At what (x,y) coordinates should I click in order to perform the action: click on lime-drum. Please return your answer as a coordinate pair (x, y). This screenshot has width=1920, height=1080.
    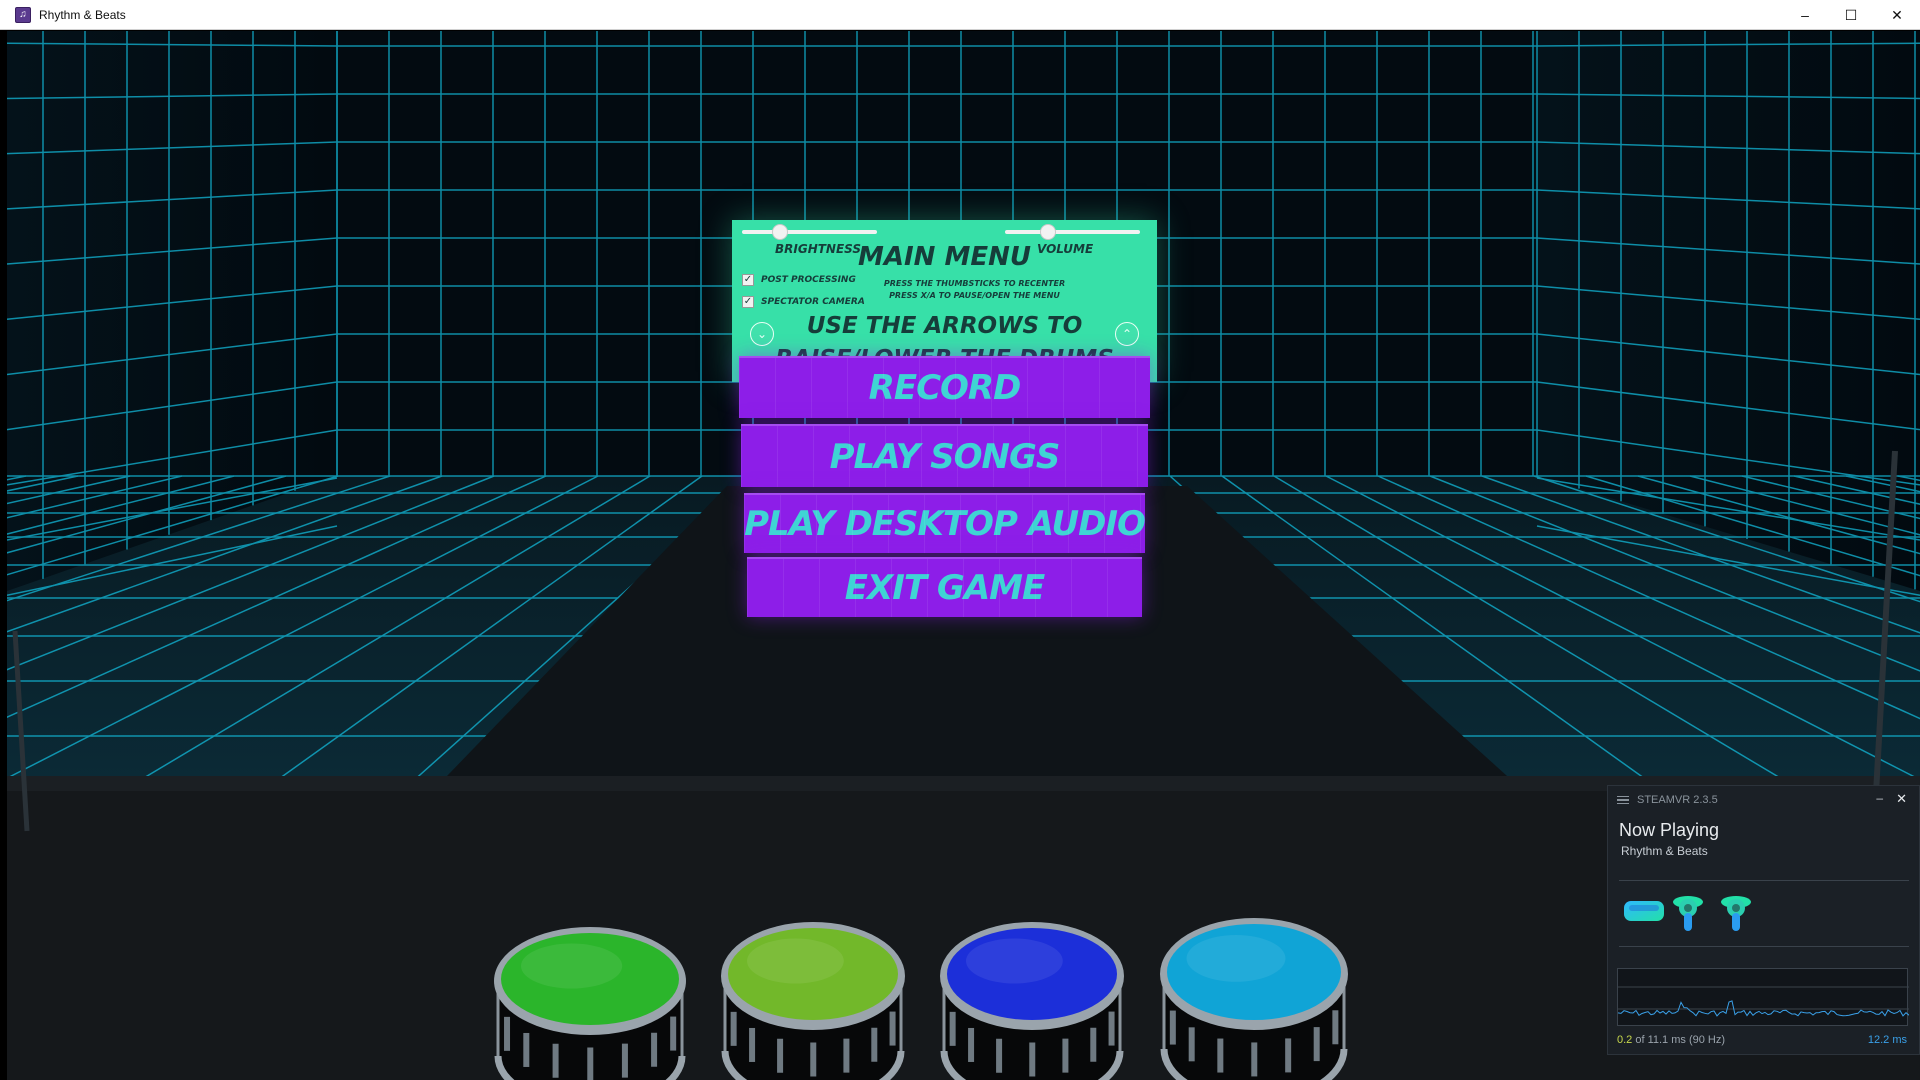
    Looking at the image, I should click on (813, 1001).